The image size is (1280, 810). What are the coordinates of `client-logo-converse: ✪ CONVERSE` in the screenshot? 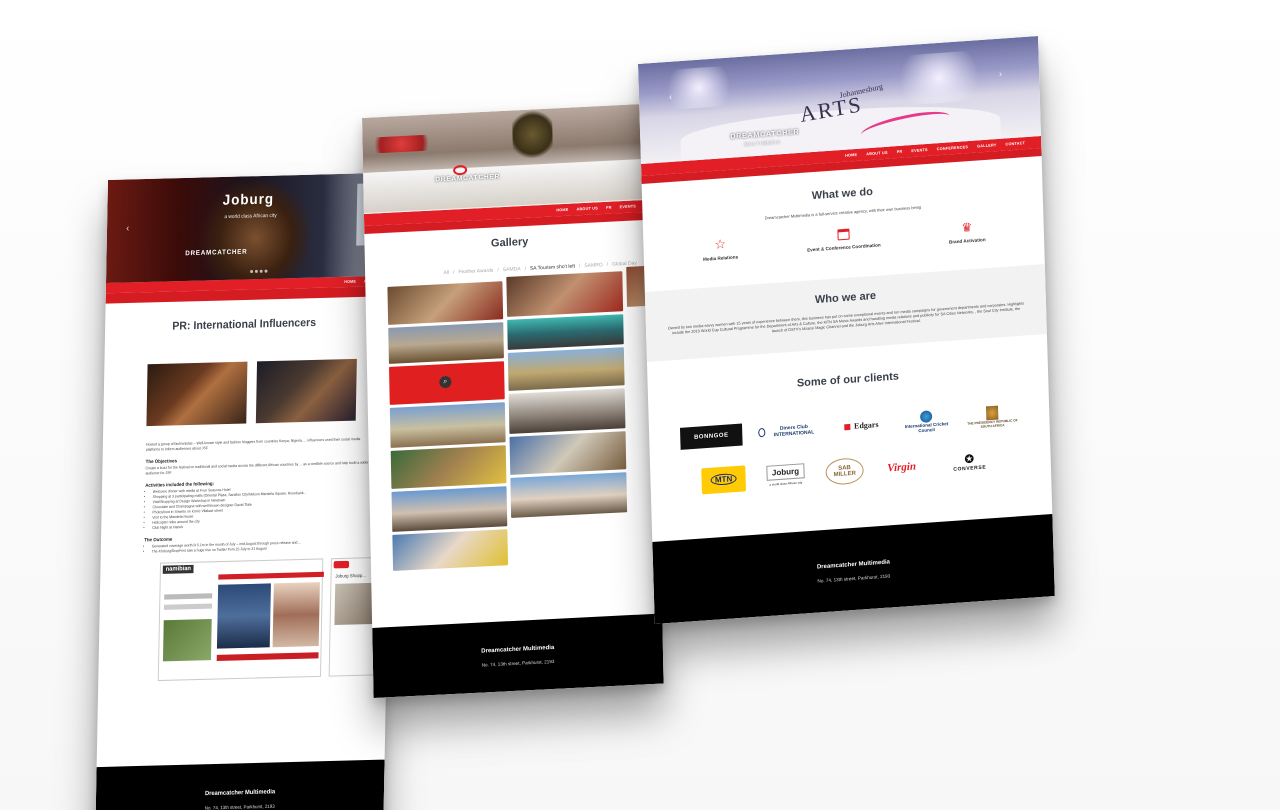 It's located at (969, 462).